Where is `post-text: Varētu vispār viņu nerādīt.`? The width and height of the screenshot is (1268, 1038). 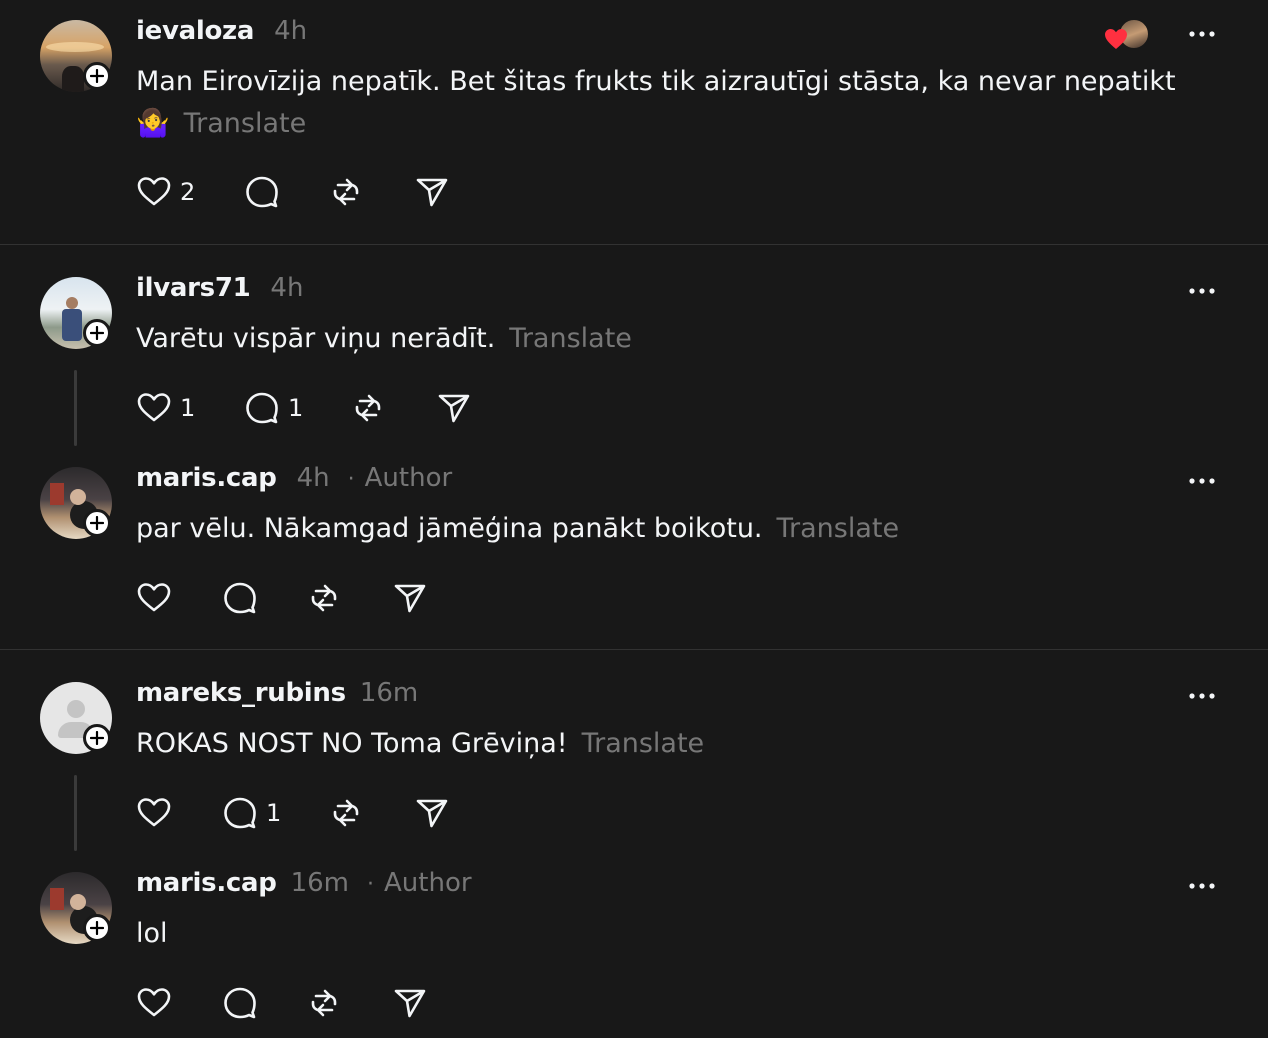 post-text: Varētu vispār viņu nerādīt. is located at coordinates (316, 338).